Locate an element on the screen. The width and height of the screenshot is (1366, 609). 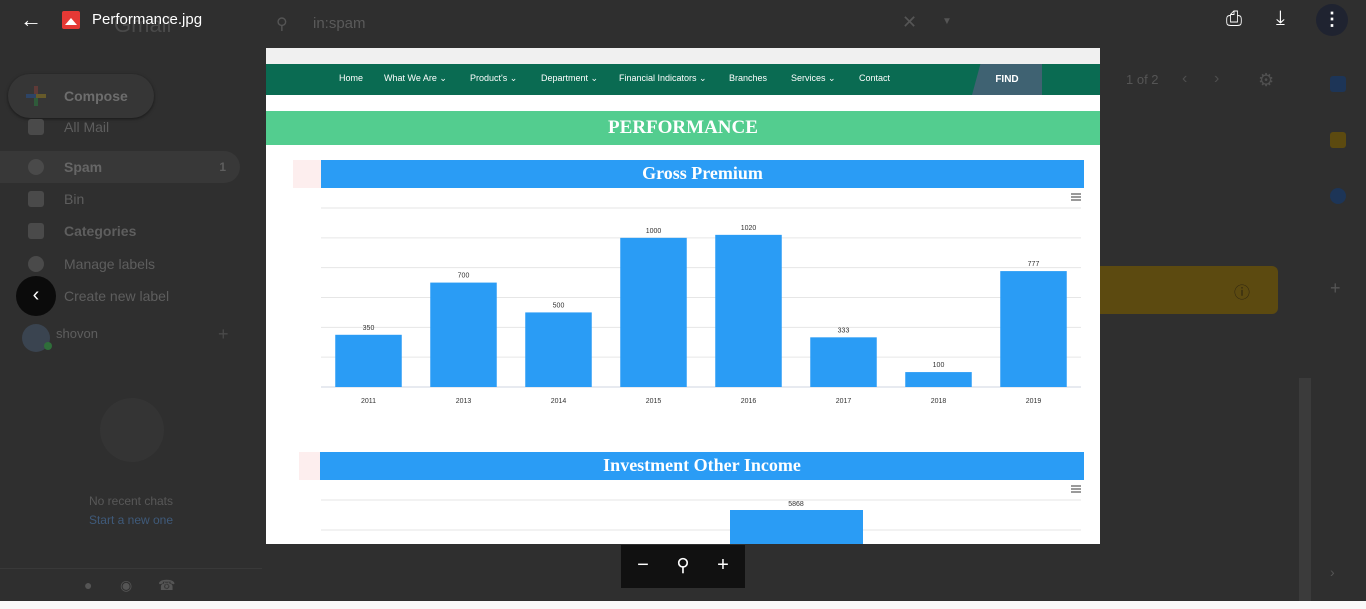
compose-label: Compose is located at coordinates (96, 96).